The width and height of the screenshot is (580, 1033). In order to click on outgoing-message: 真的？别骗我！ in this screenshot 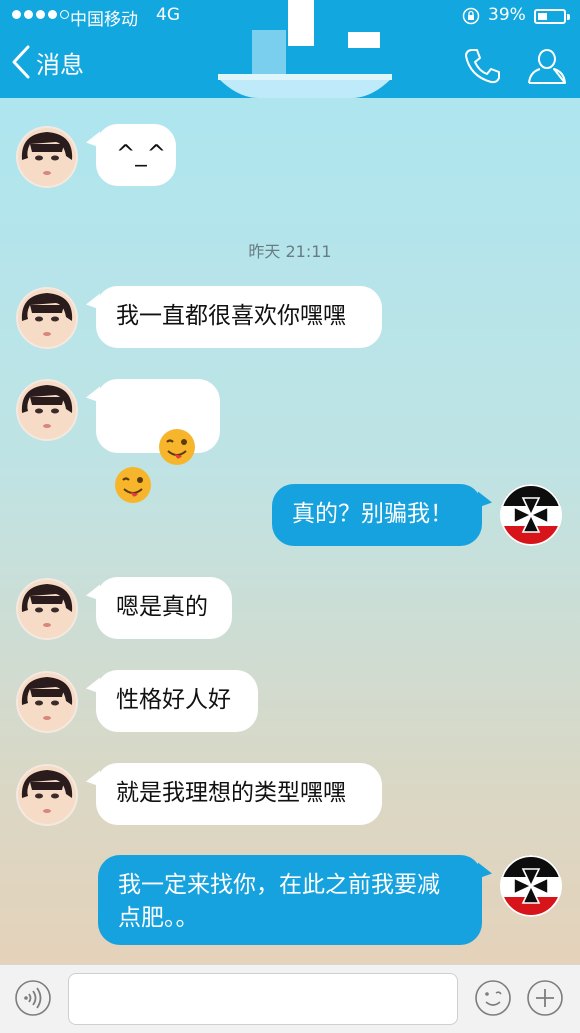, I will do `click(377, 515)`.